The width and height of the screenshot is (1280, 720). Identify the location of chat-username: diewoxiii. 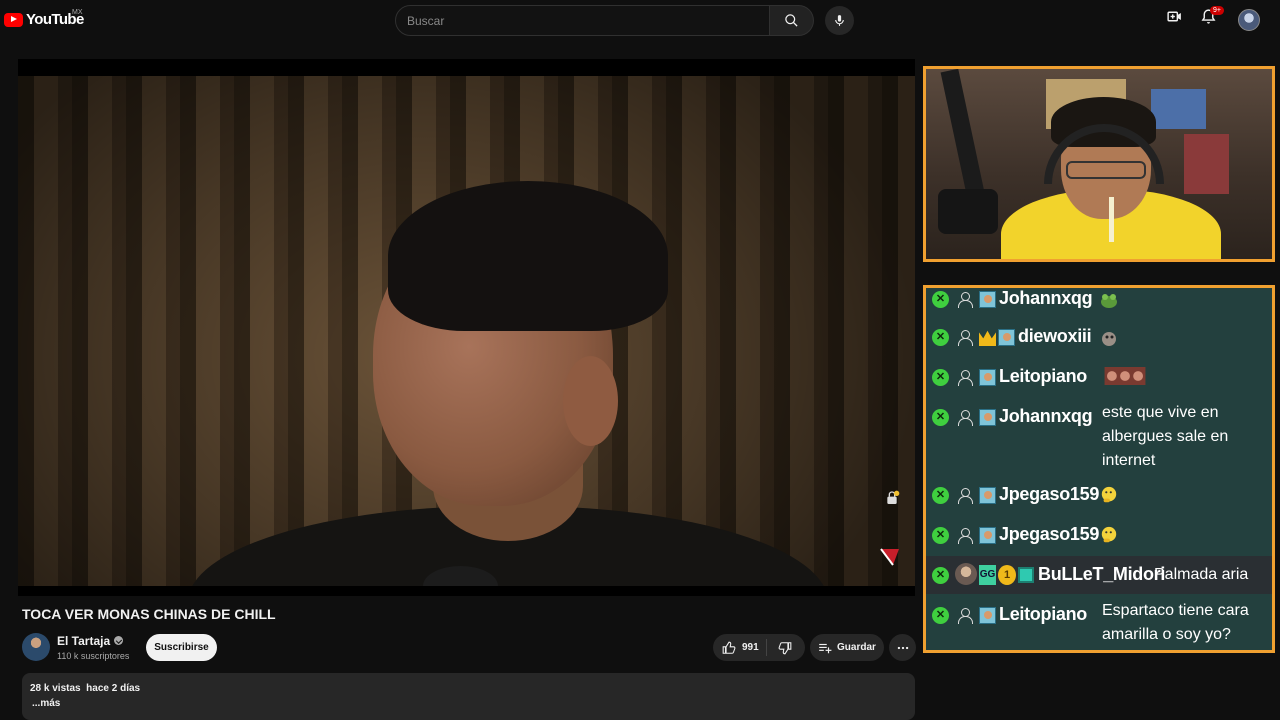
(1055, 336).